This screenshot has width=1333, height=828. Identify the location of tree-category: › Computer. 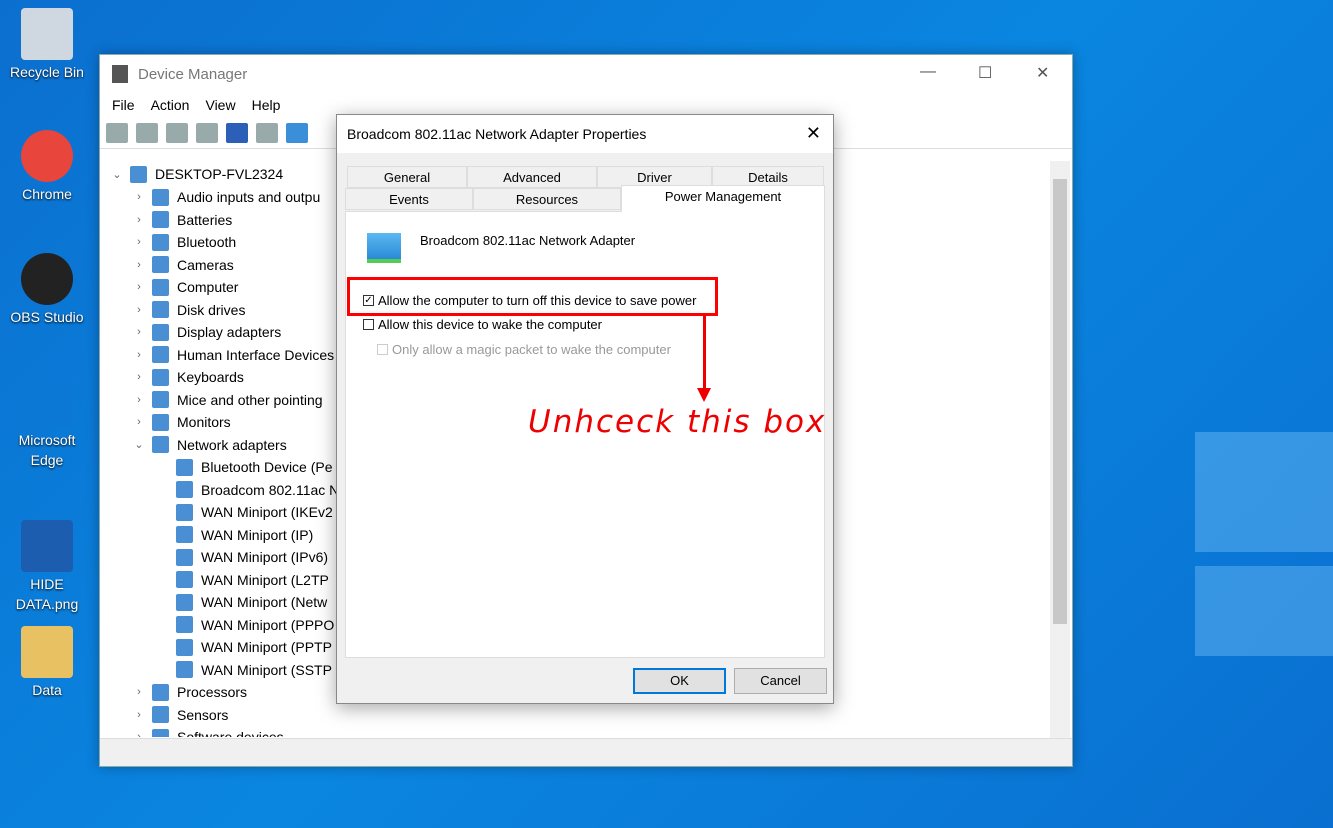
(185, 287).